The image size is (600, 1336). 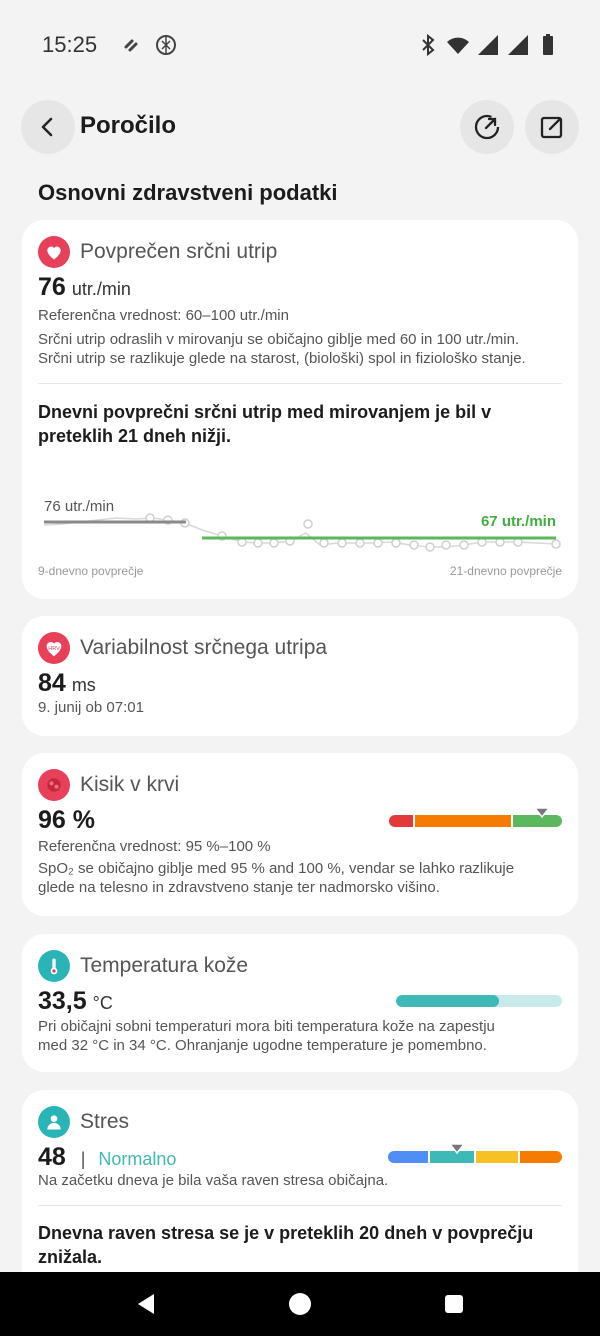 What do you see at coordinates (52, 287) in the screenshot?
I see `heart-rate-value: 76` at bounding box center [52, 287].